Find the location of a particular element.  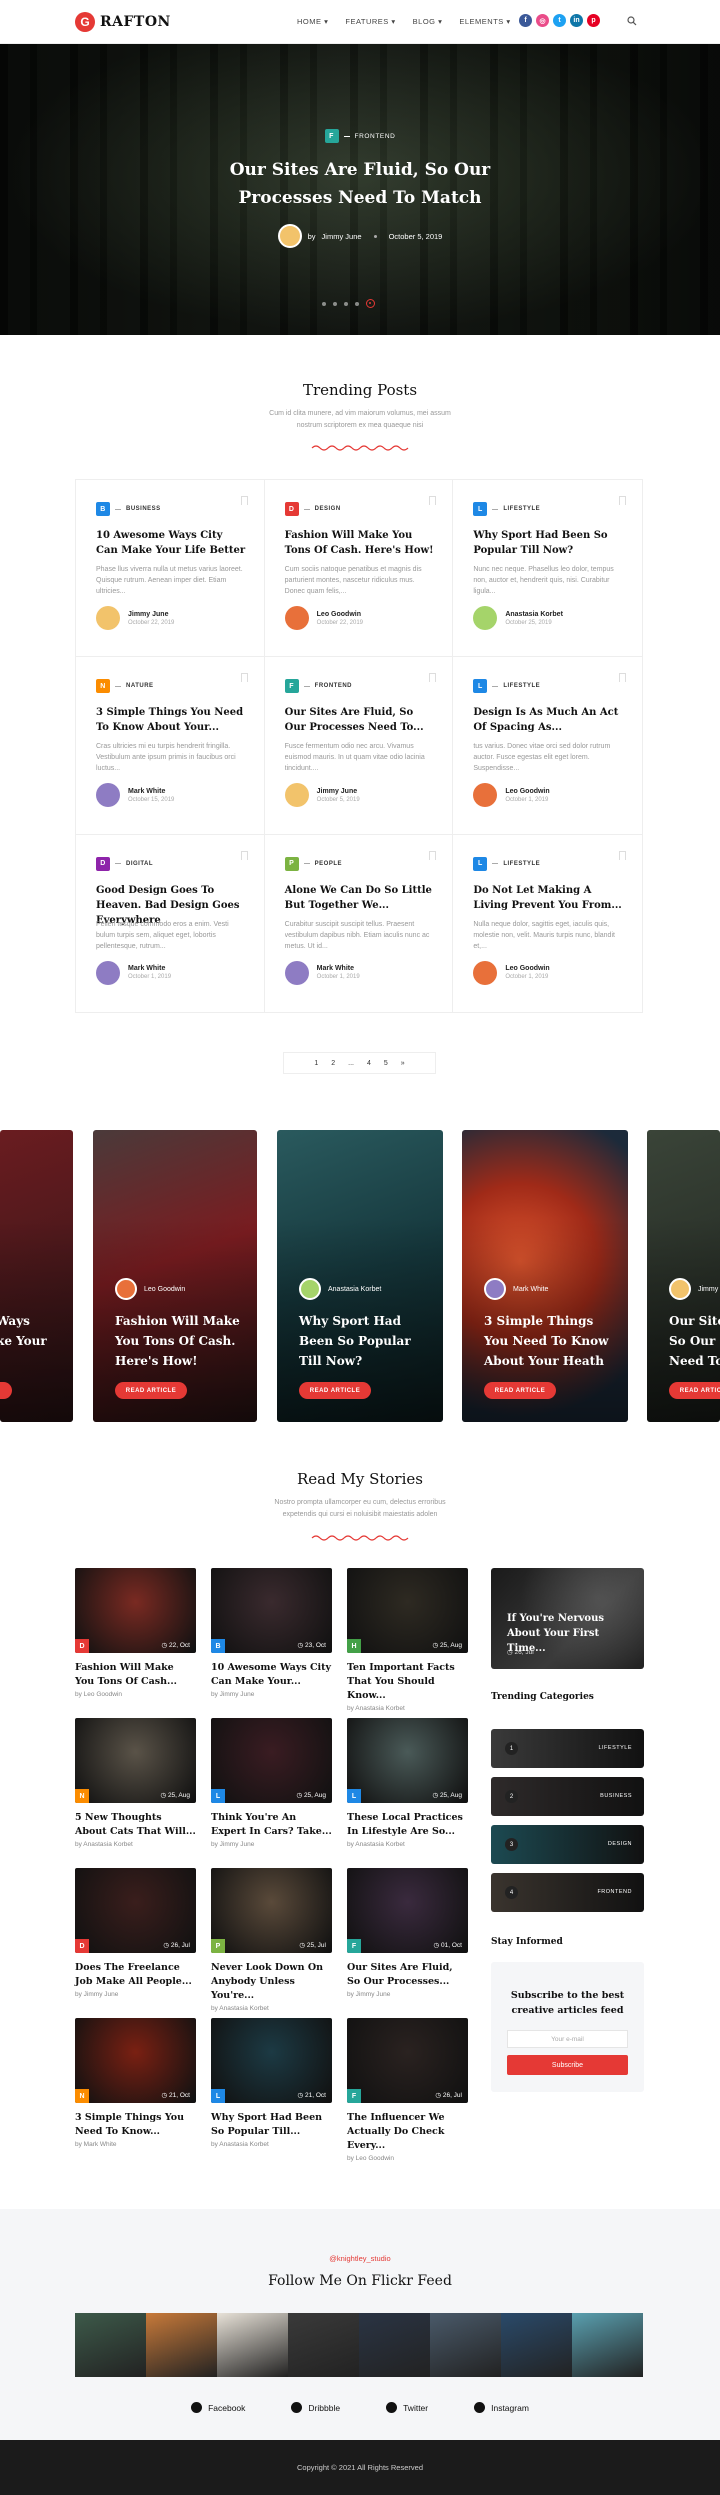

nav-elements: ELEMENTS ▾ is located at coordinates (484, 21).